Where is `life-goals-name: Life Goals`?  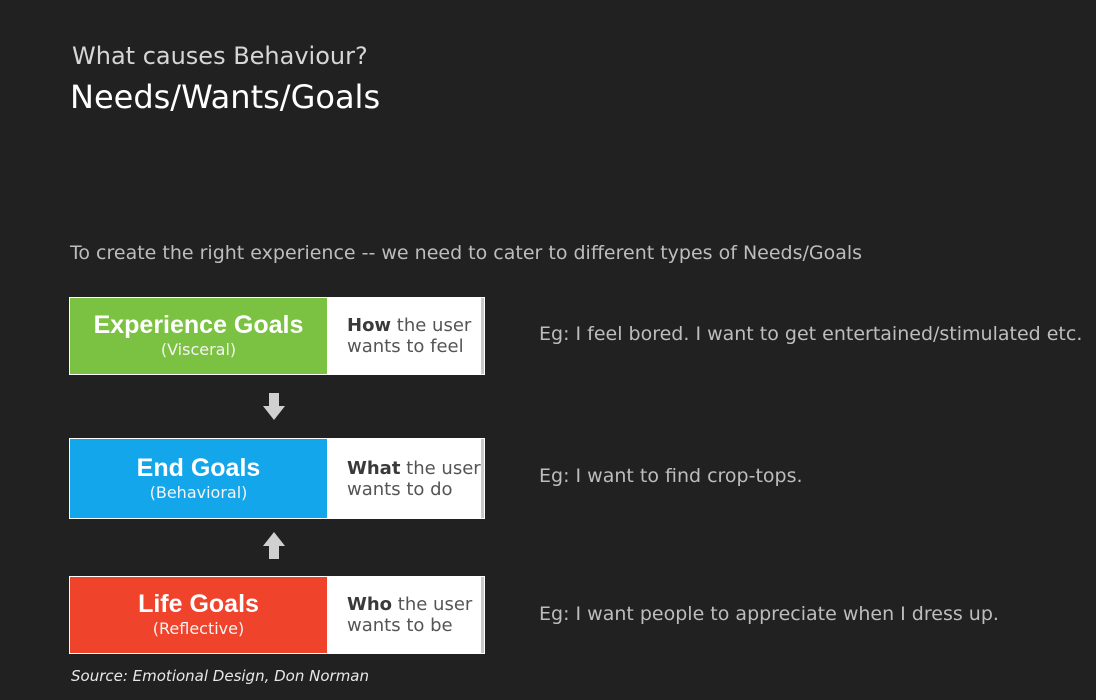 life-goals-name: Life Goals is located at coordinates (198, 604).